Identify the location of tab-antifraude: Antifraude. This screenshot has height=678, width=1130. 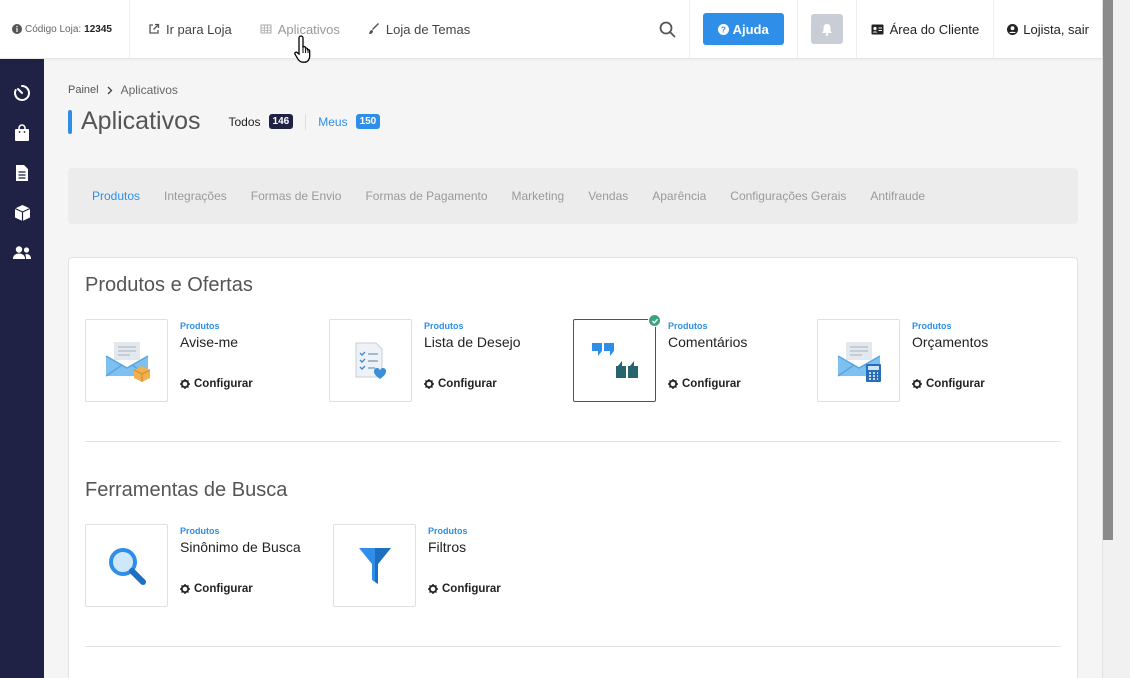
(897, 196).